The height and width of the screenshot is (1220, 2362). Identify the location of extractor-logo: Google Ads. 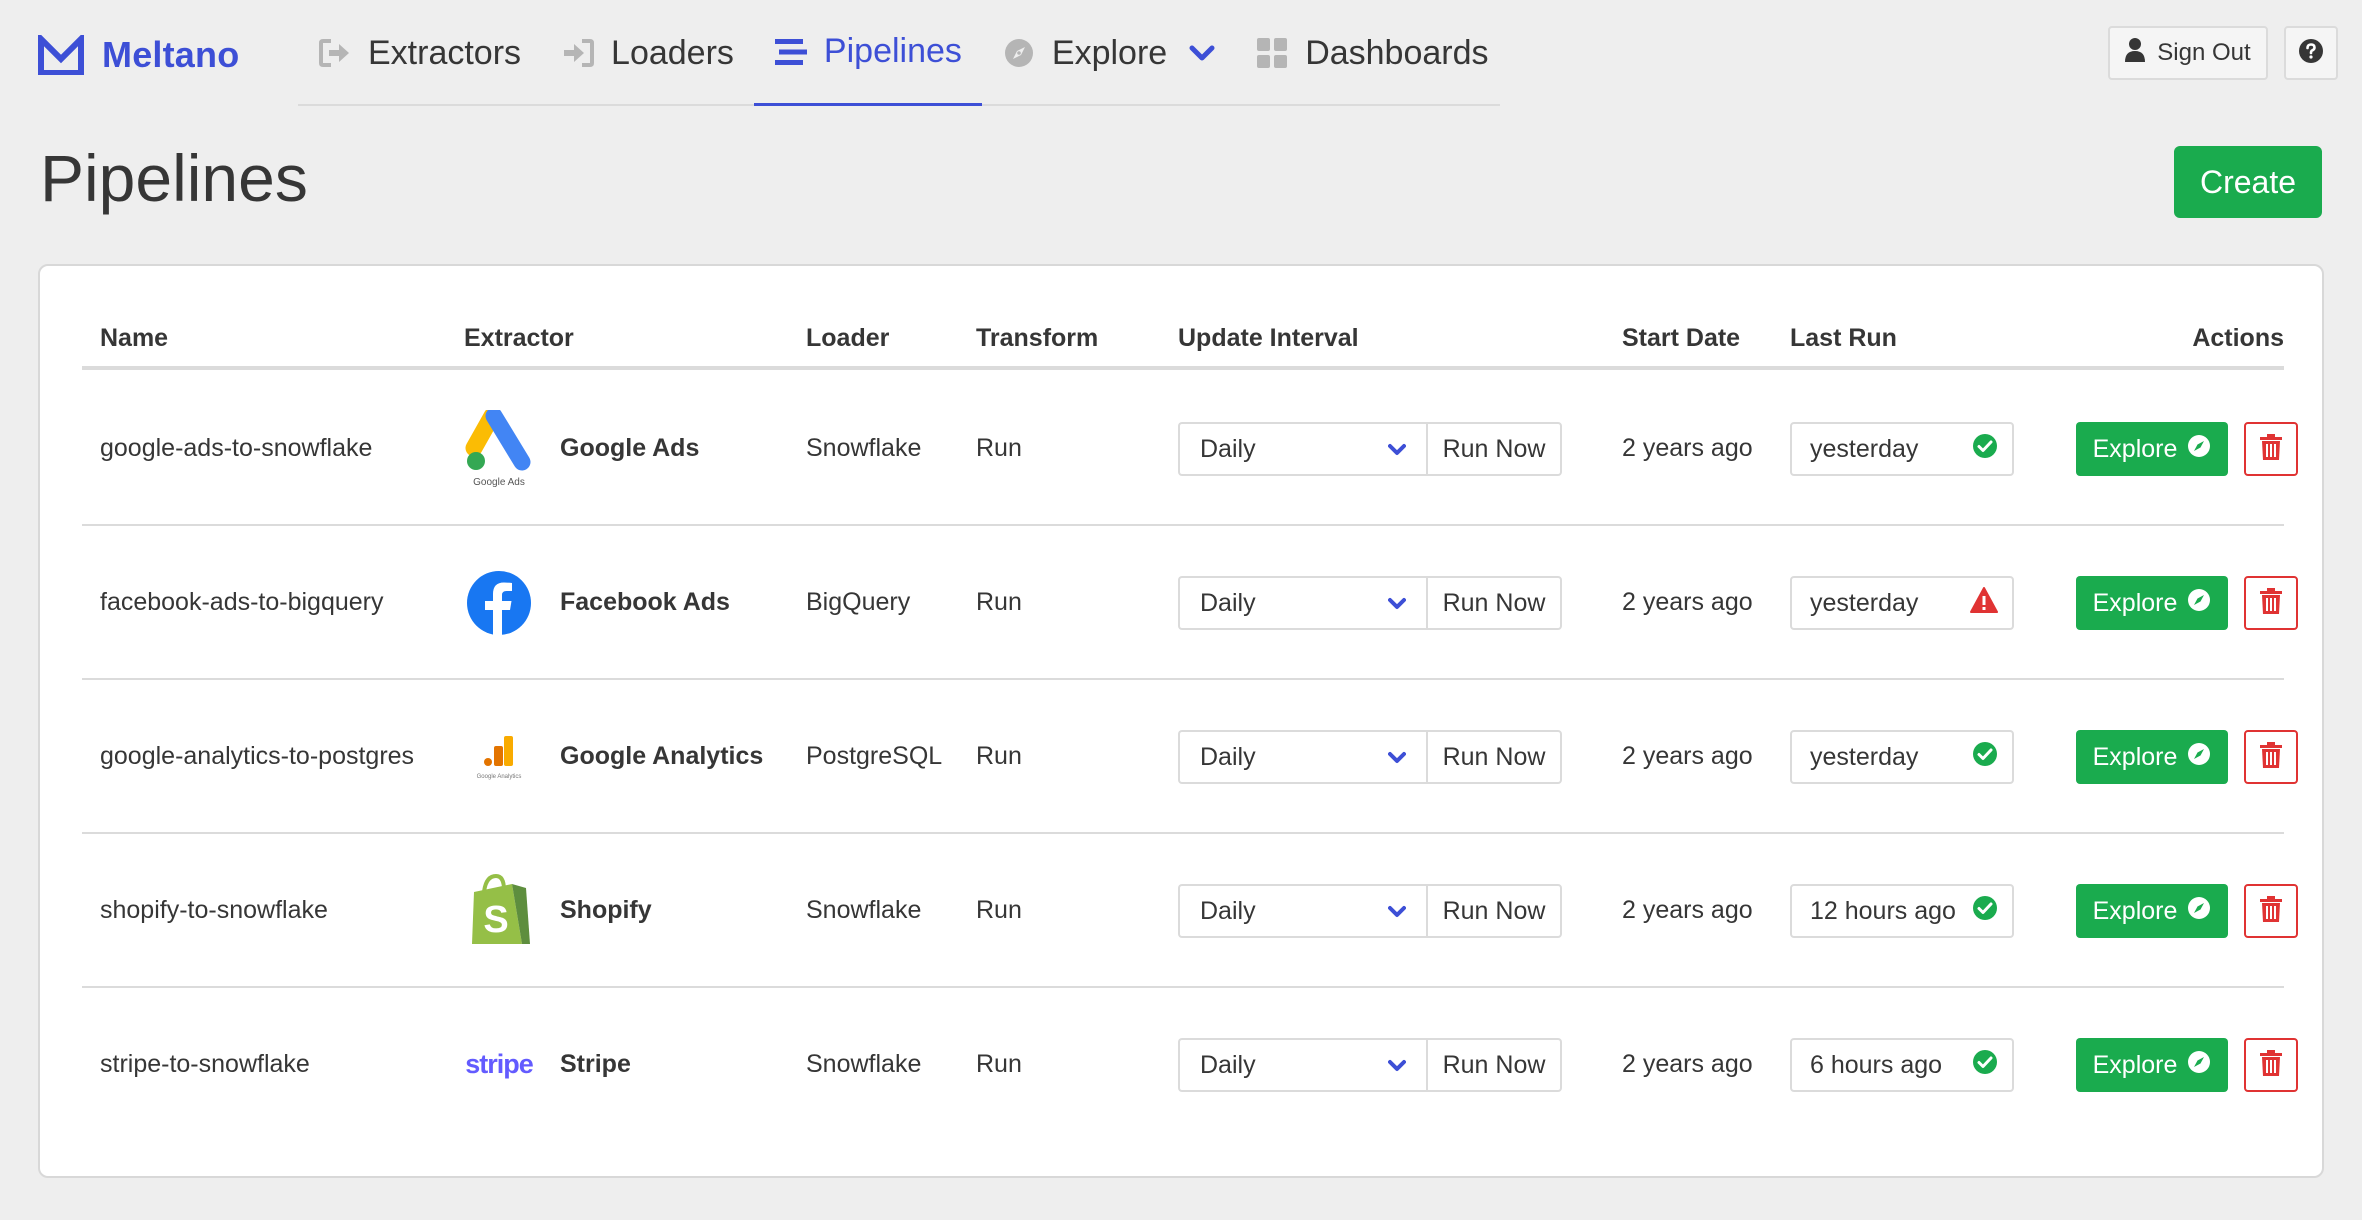
(499, 449).